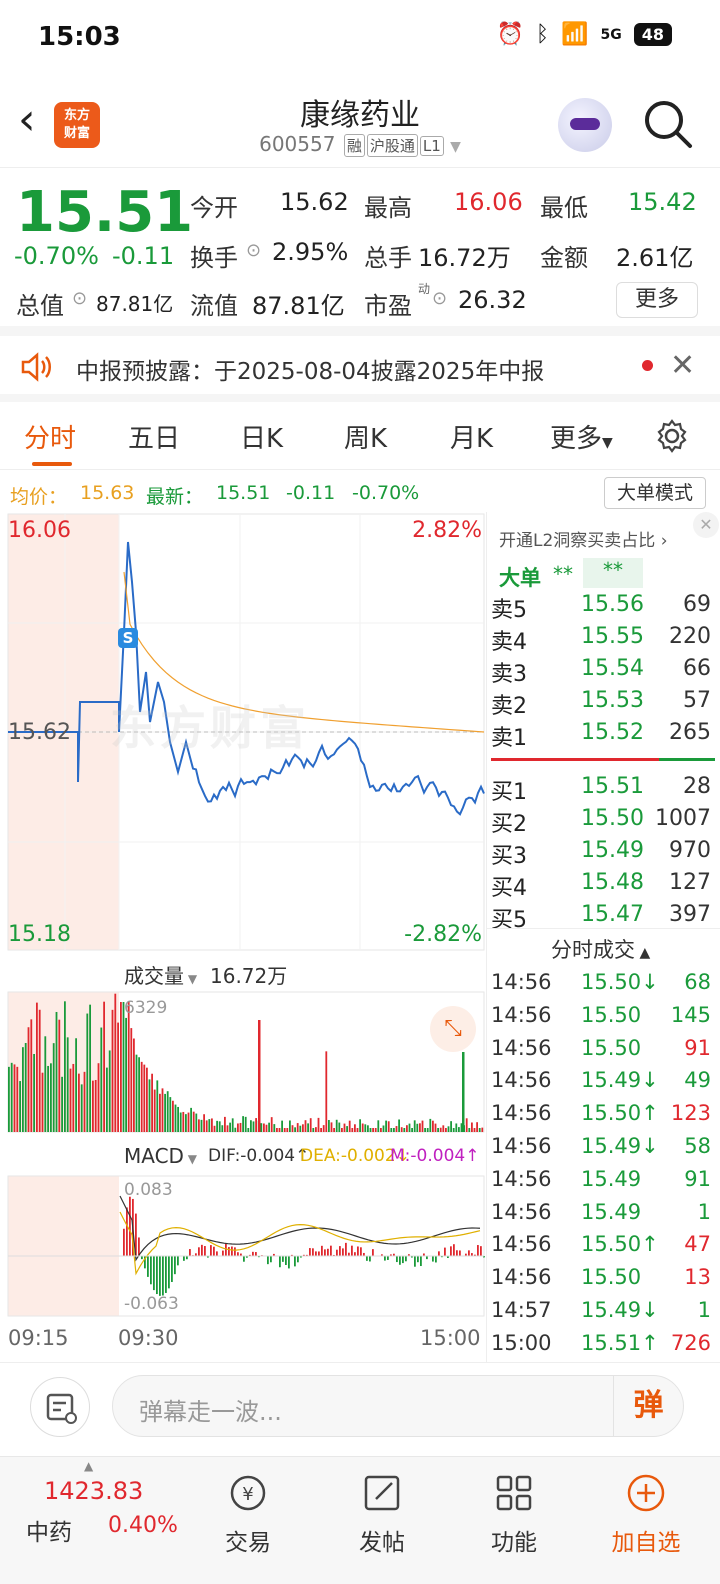 This screenshot has width=720, height=1584. Describe the element at coordinates (471, 436) in the screenshot. I see `tab-monthly-k: 月K` at that location.